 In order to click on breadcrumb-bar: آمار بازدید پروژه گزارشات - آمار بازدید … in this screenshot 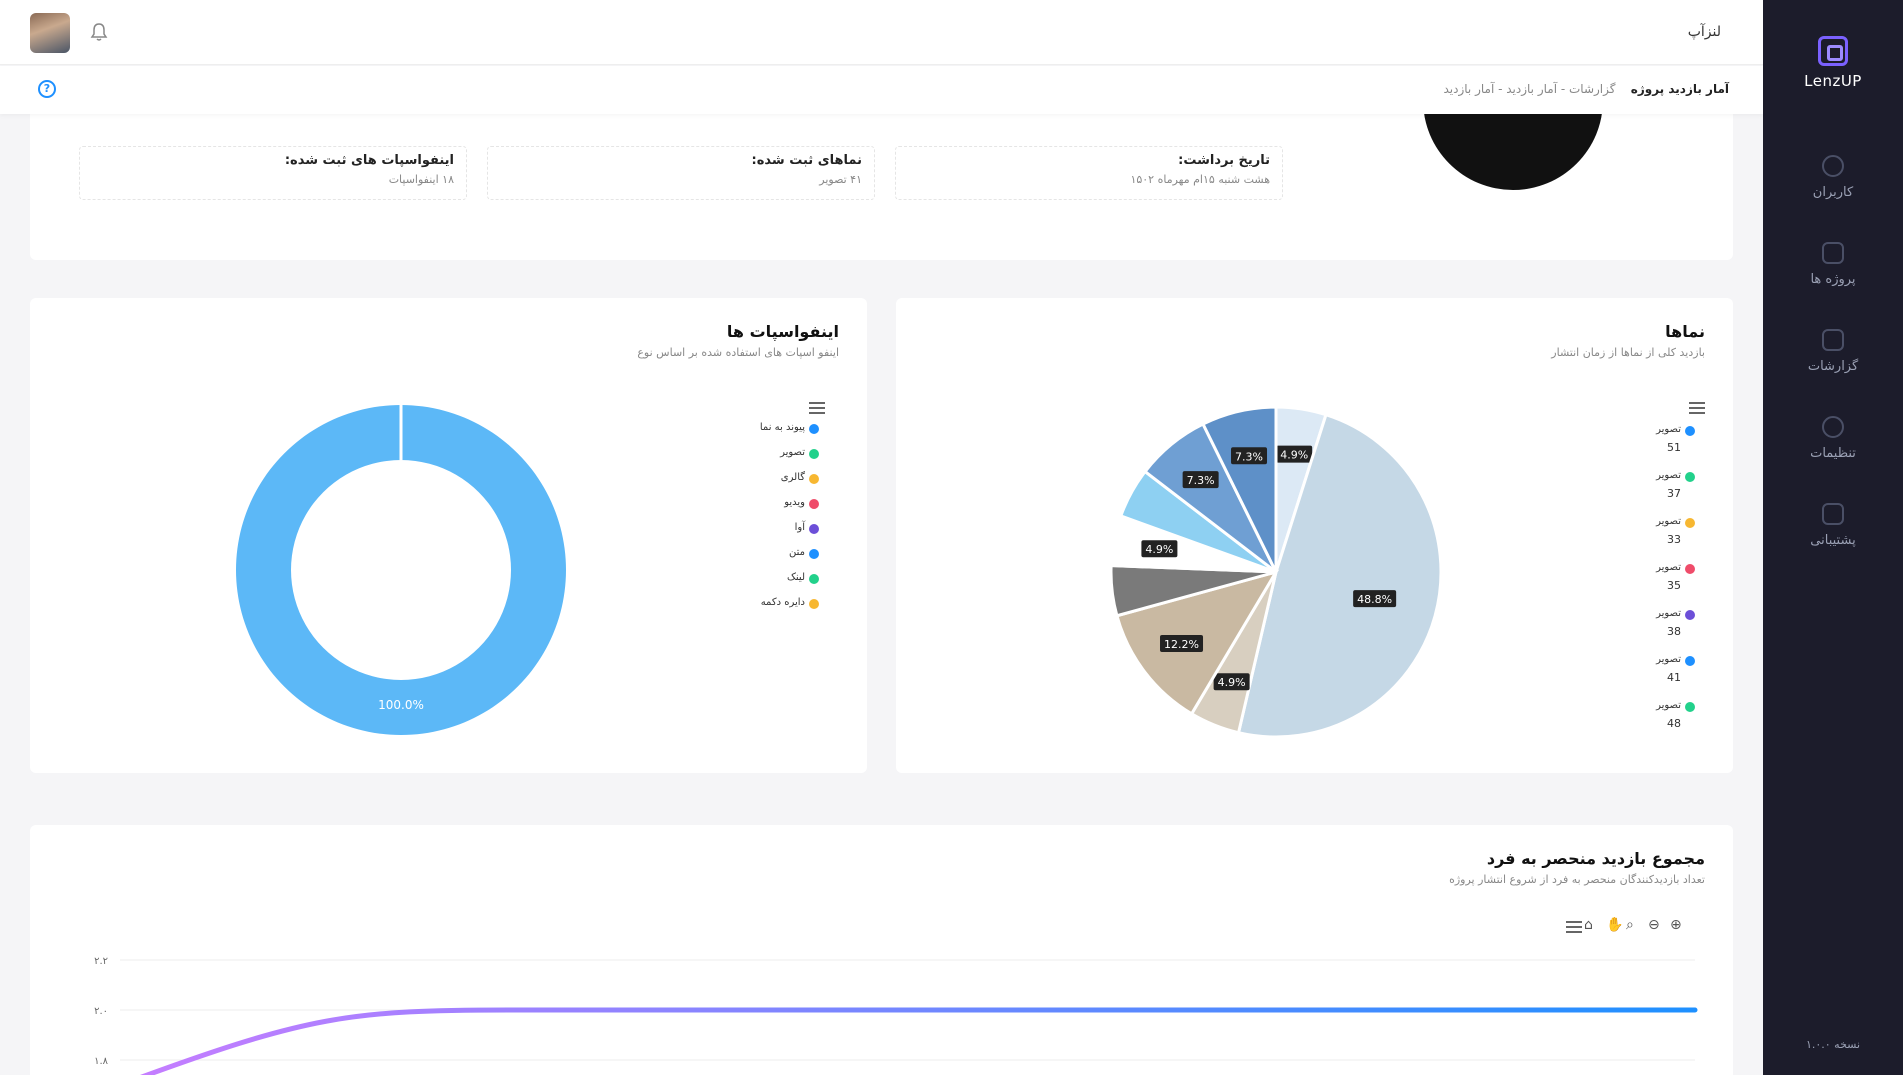, I will do `click(881, 90)`.